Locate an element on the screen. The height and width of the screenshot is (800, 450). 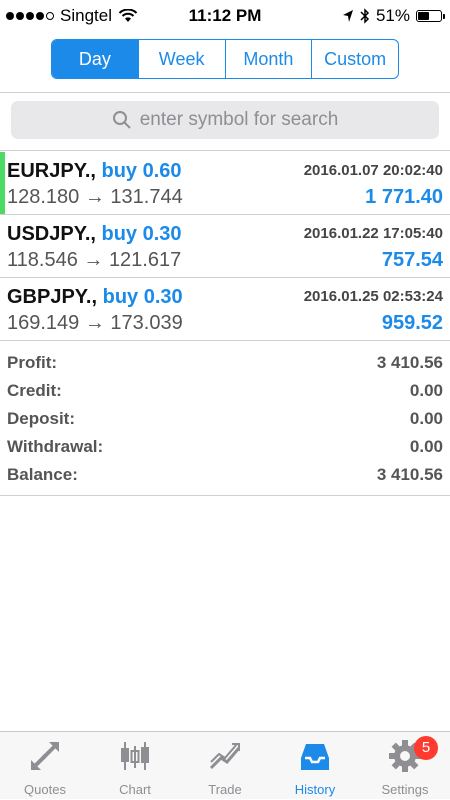
period-tab-week: Week is located at coordinates (181, 59).